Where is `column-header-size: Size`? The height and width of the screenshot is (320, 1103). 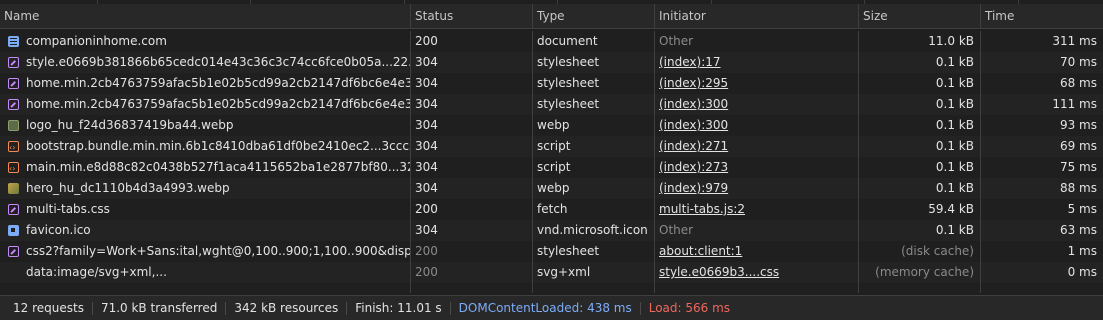 column-header-size: Size is located at coordinates (920, 16).